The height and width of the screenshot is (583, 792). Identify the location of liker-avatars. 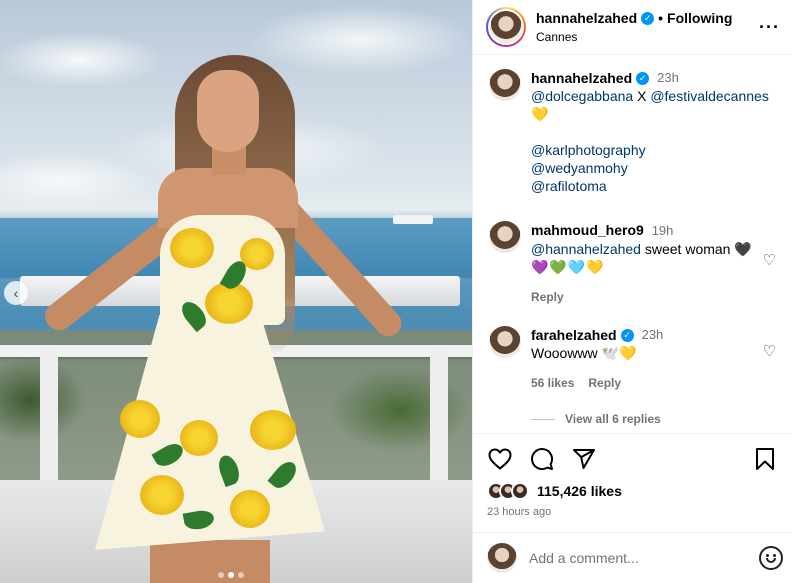
(508, 491).